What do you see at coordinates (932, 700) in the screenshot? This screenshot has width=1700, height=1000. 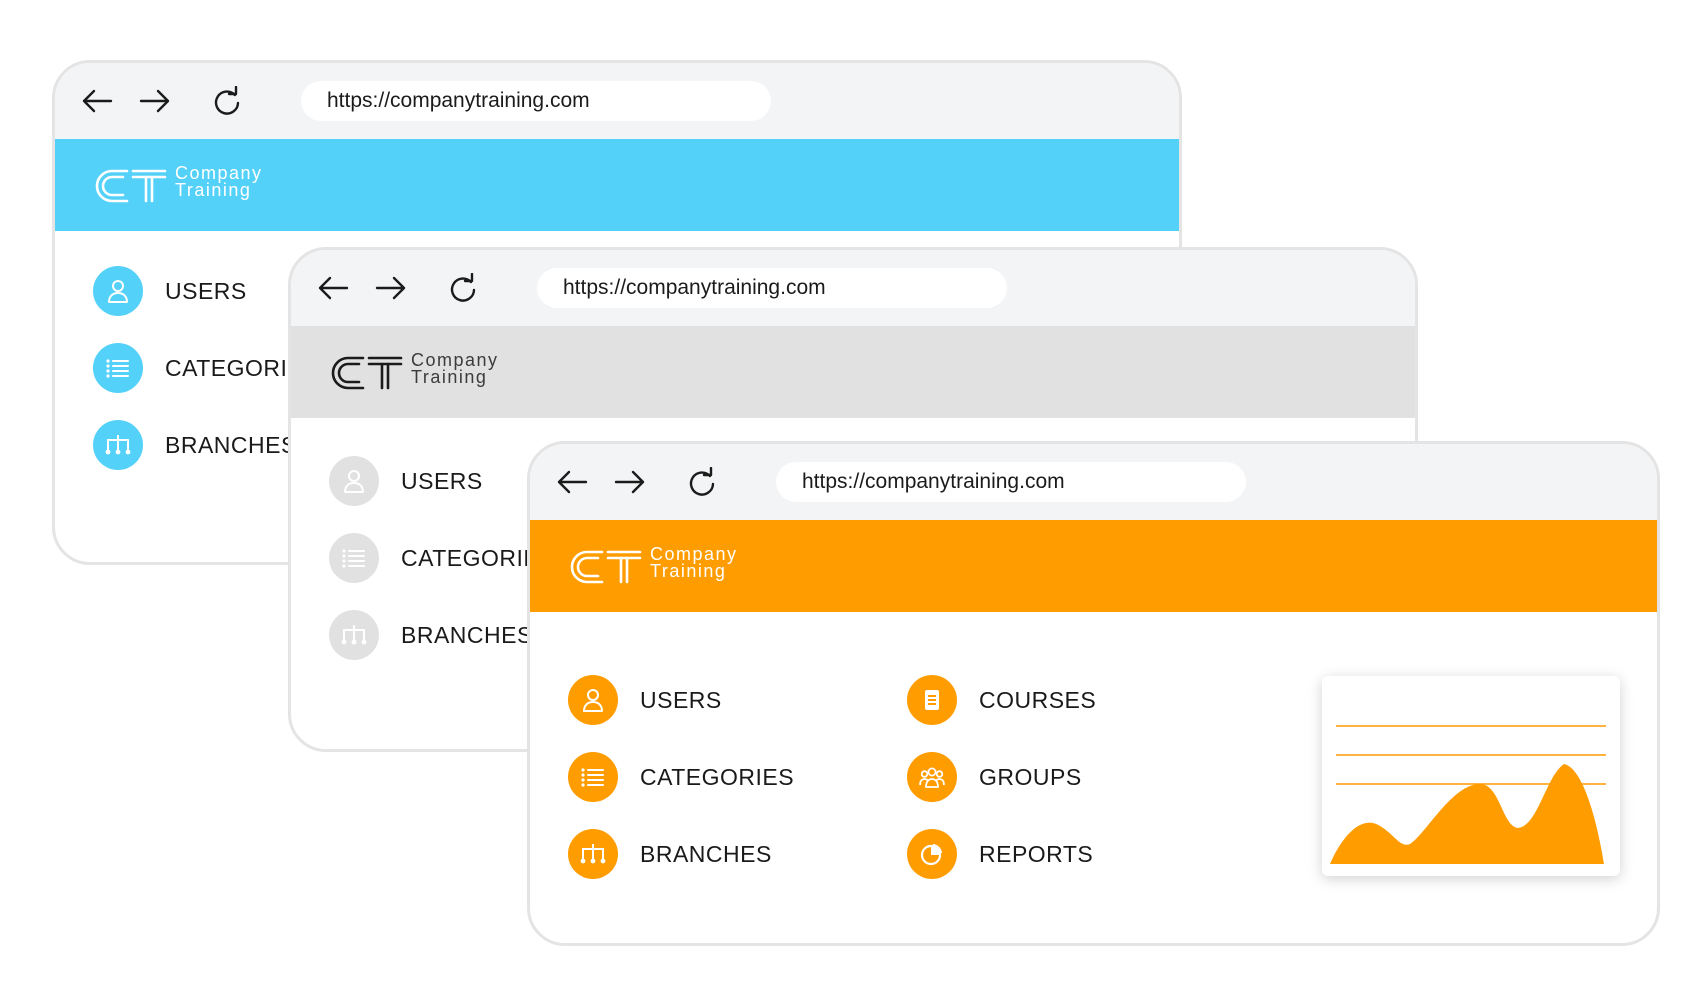 I see `courses-icon` at bounding box center [932, 700].